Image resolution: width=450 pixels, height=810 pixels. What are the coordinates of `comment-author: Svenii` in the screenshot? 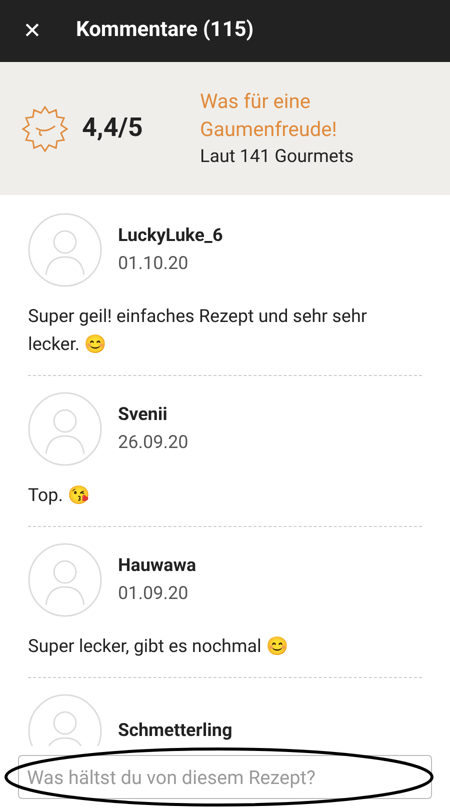 It's located at (143, 415).